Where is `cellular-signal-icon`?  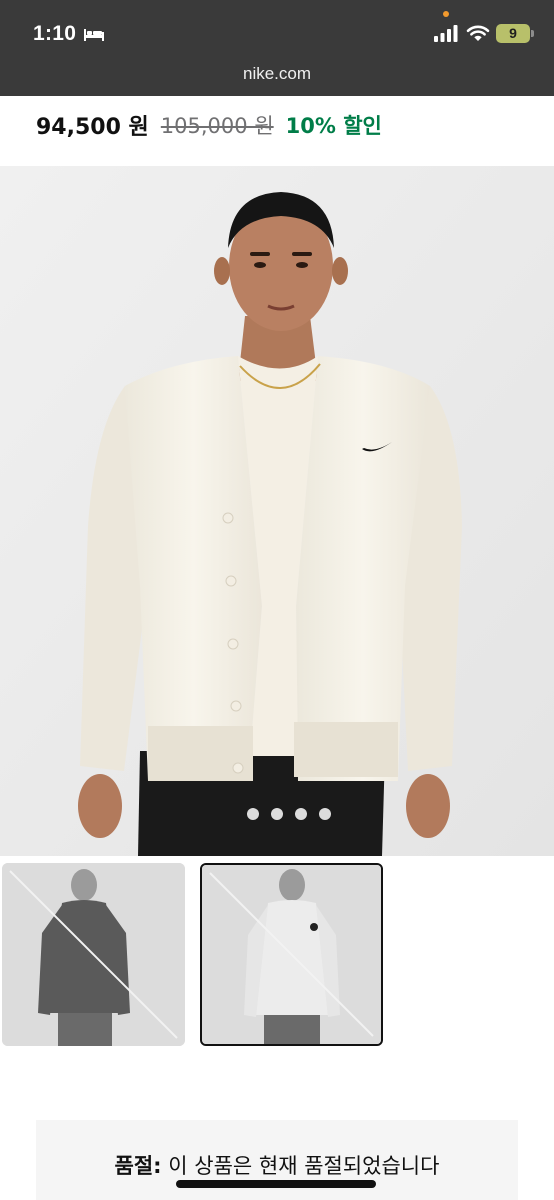 cellular-signal-icon is located at coordinates (446, 33).